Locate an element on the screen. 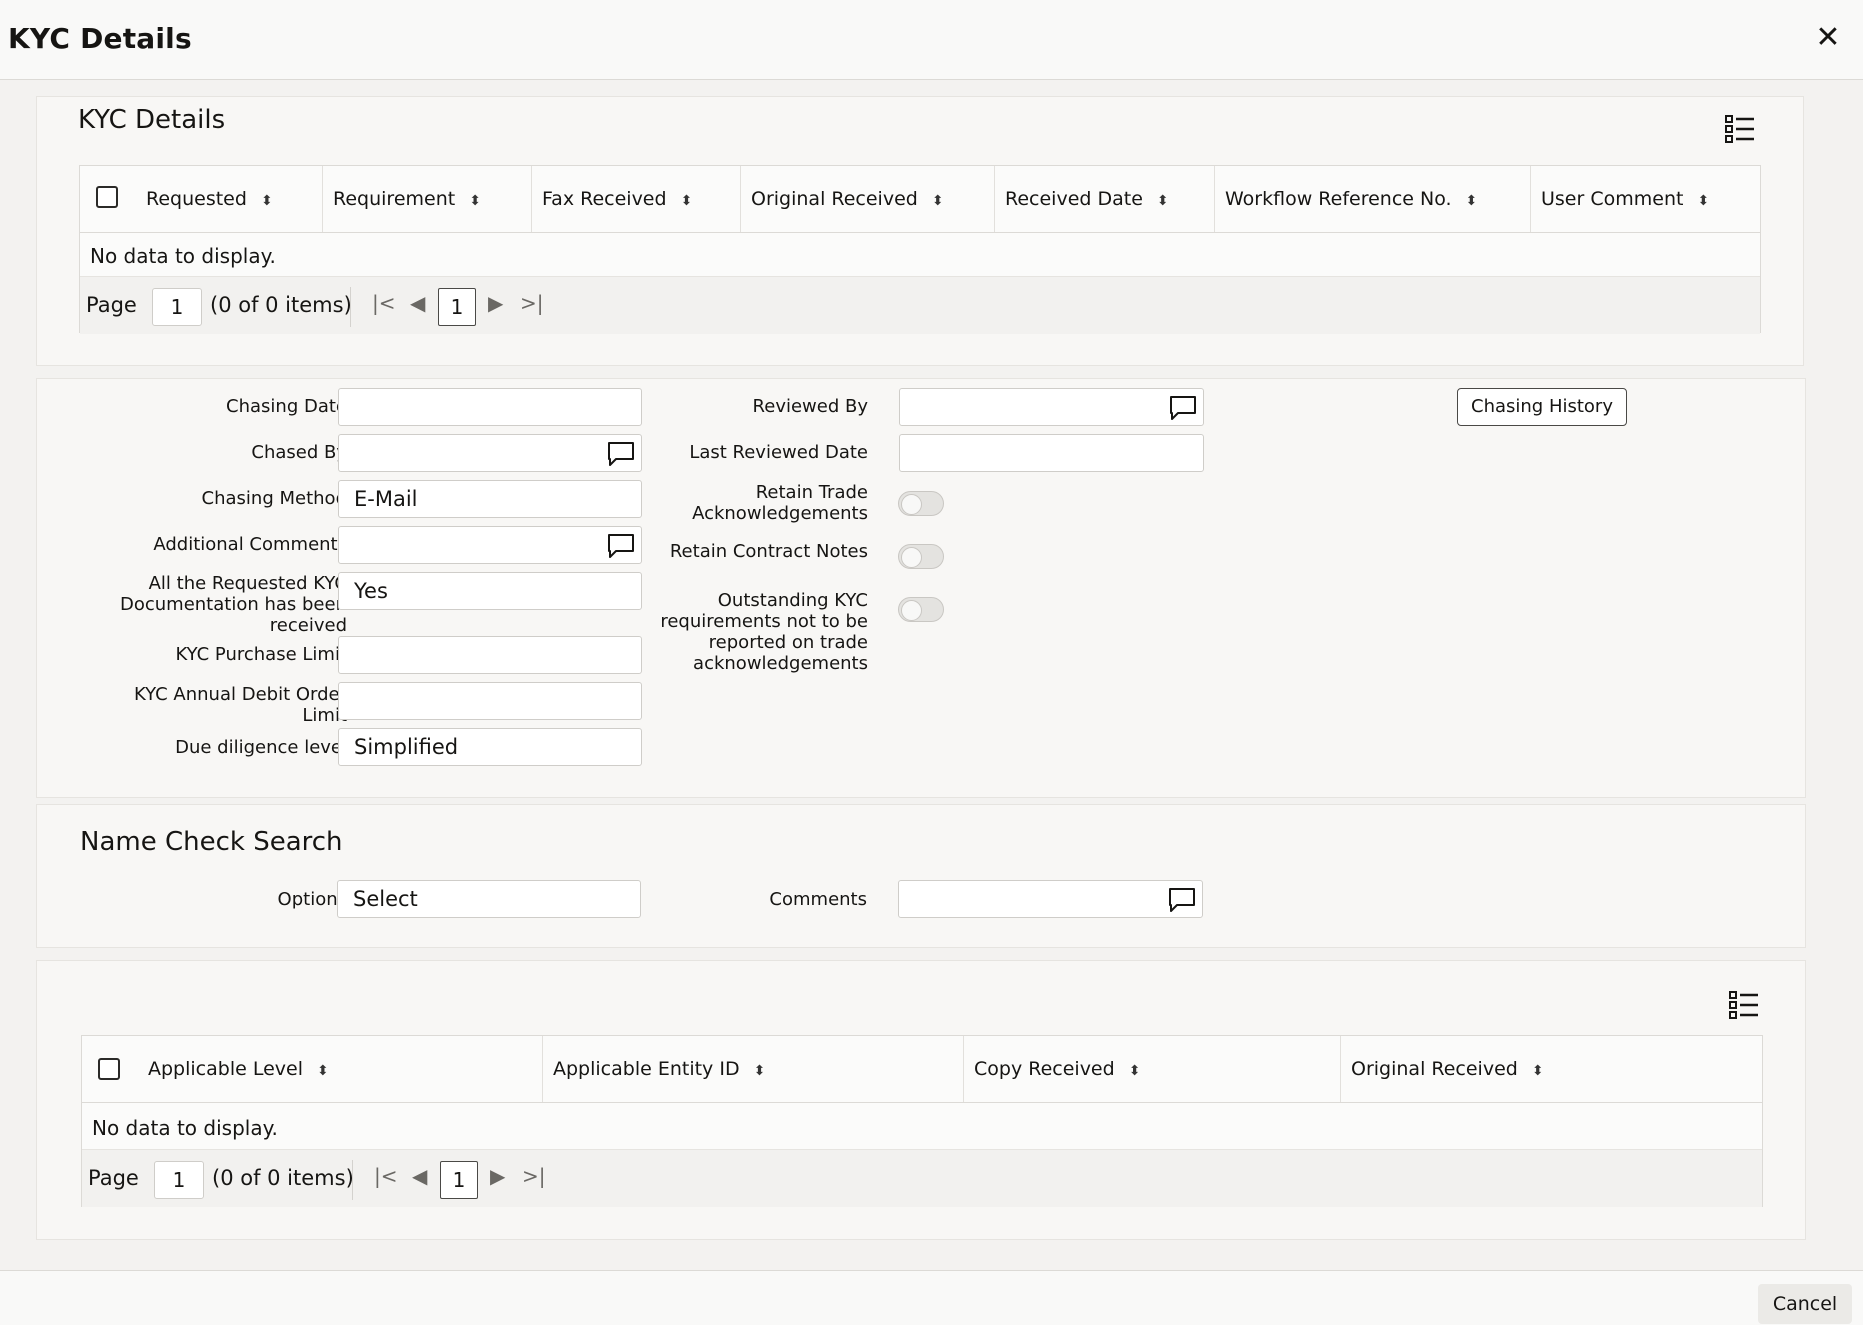 This screenshot has height=1325, width=1863. annual-debit-limit-input is located at coordinates (490, 701).